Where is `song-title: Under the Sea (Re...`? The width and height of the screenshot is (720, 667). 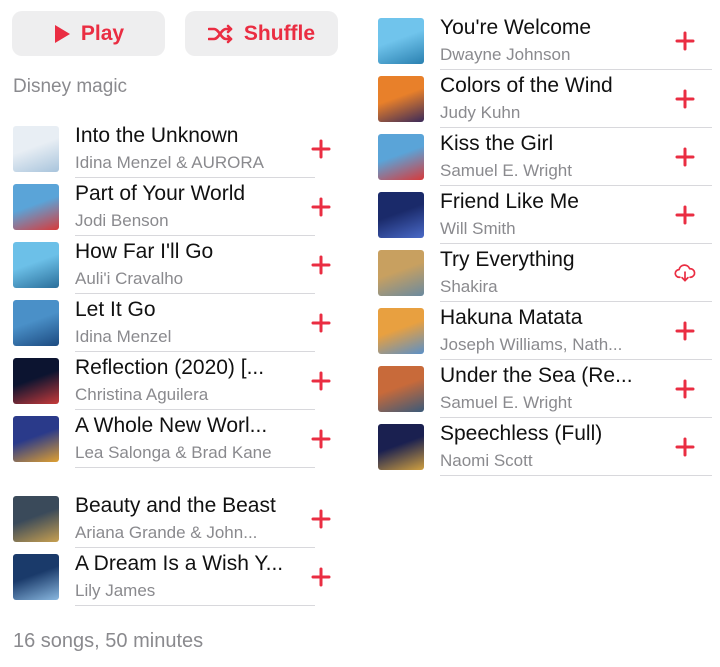
song-title: Under the Sea (Re... is located at coordinates (536, 375).